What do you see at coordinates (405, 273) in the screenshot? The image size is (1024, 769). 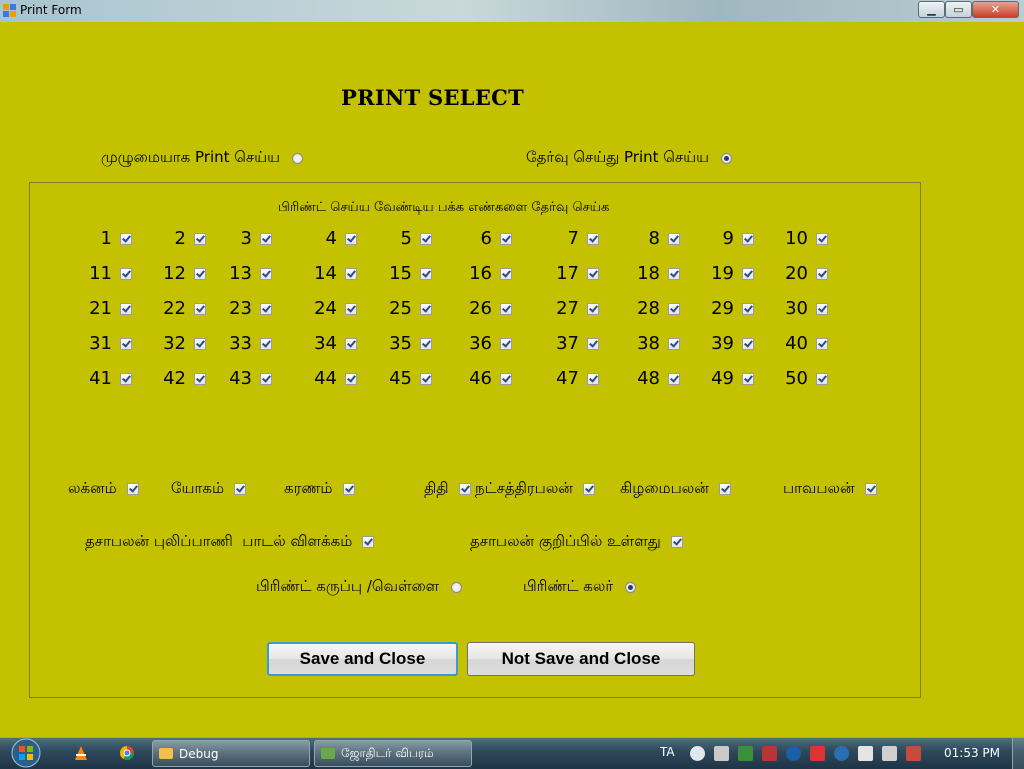 I see `page-checkbox-item: 15` at bounding box center [405, 273].